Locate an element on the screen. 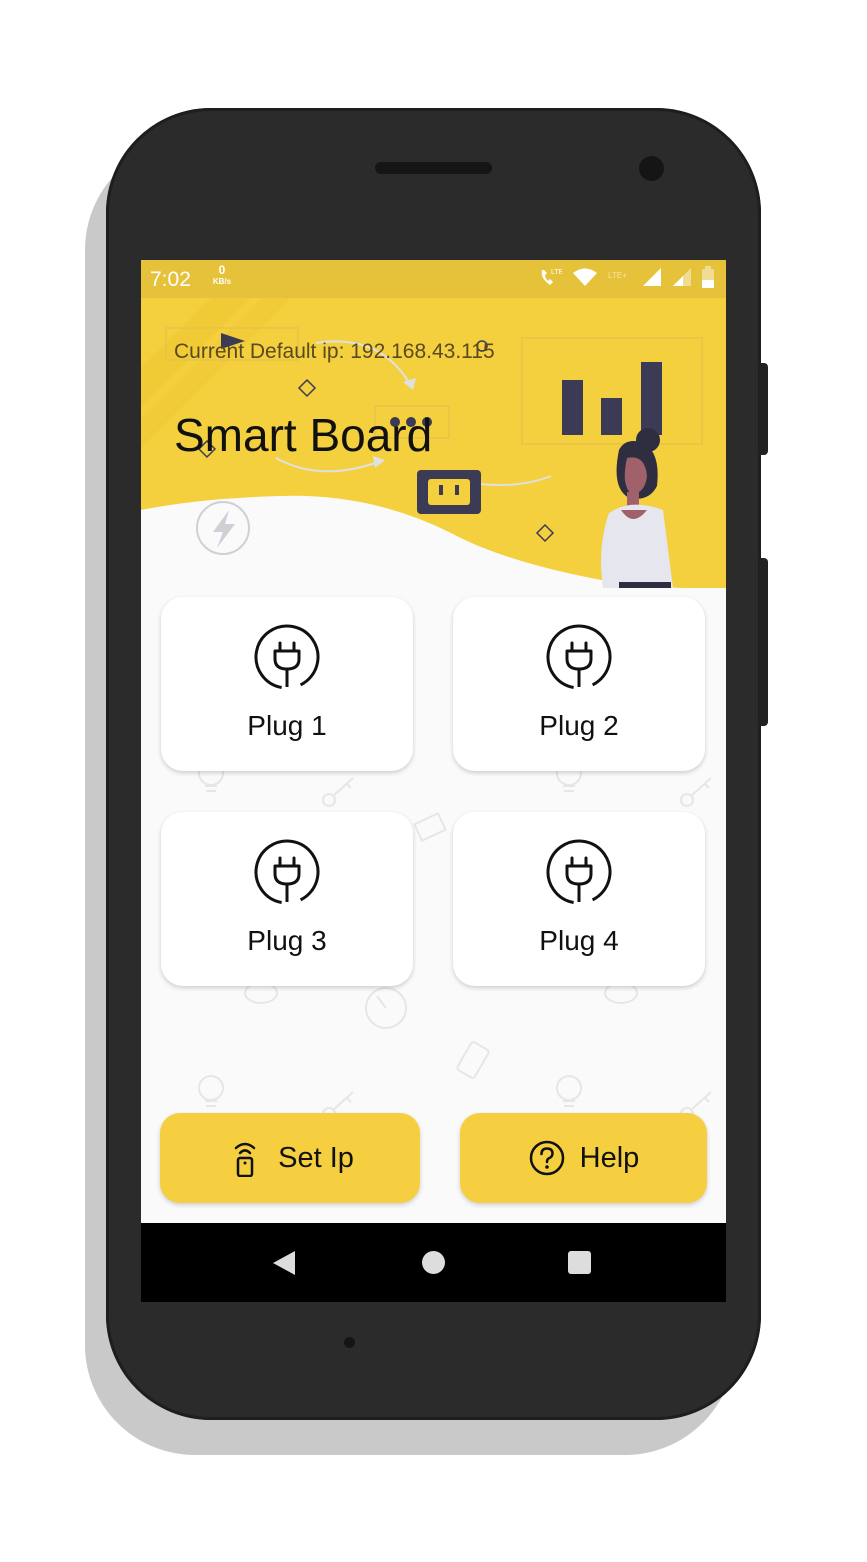  network-speed: 0 KB/s is located at coordinates (222, 275).